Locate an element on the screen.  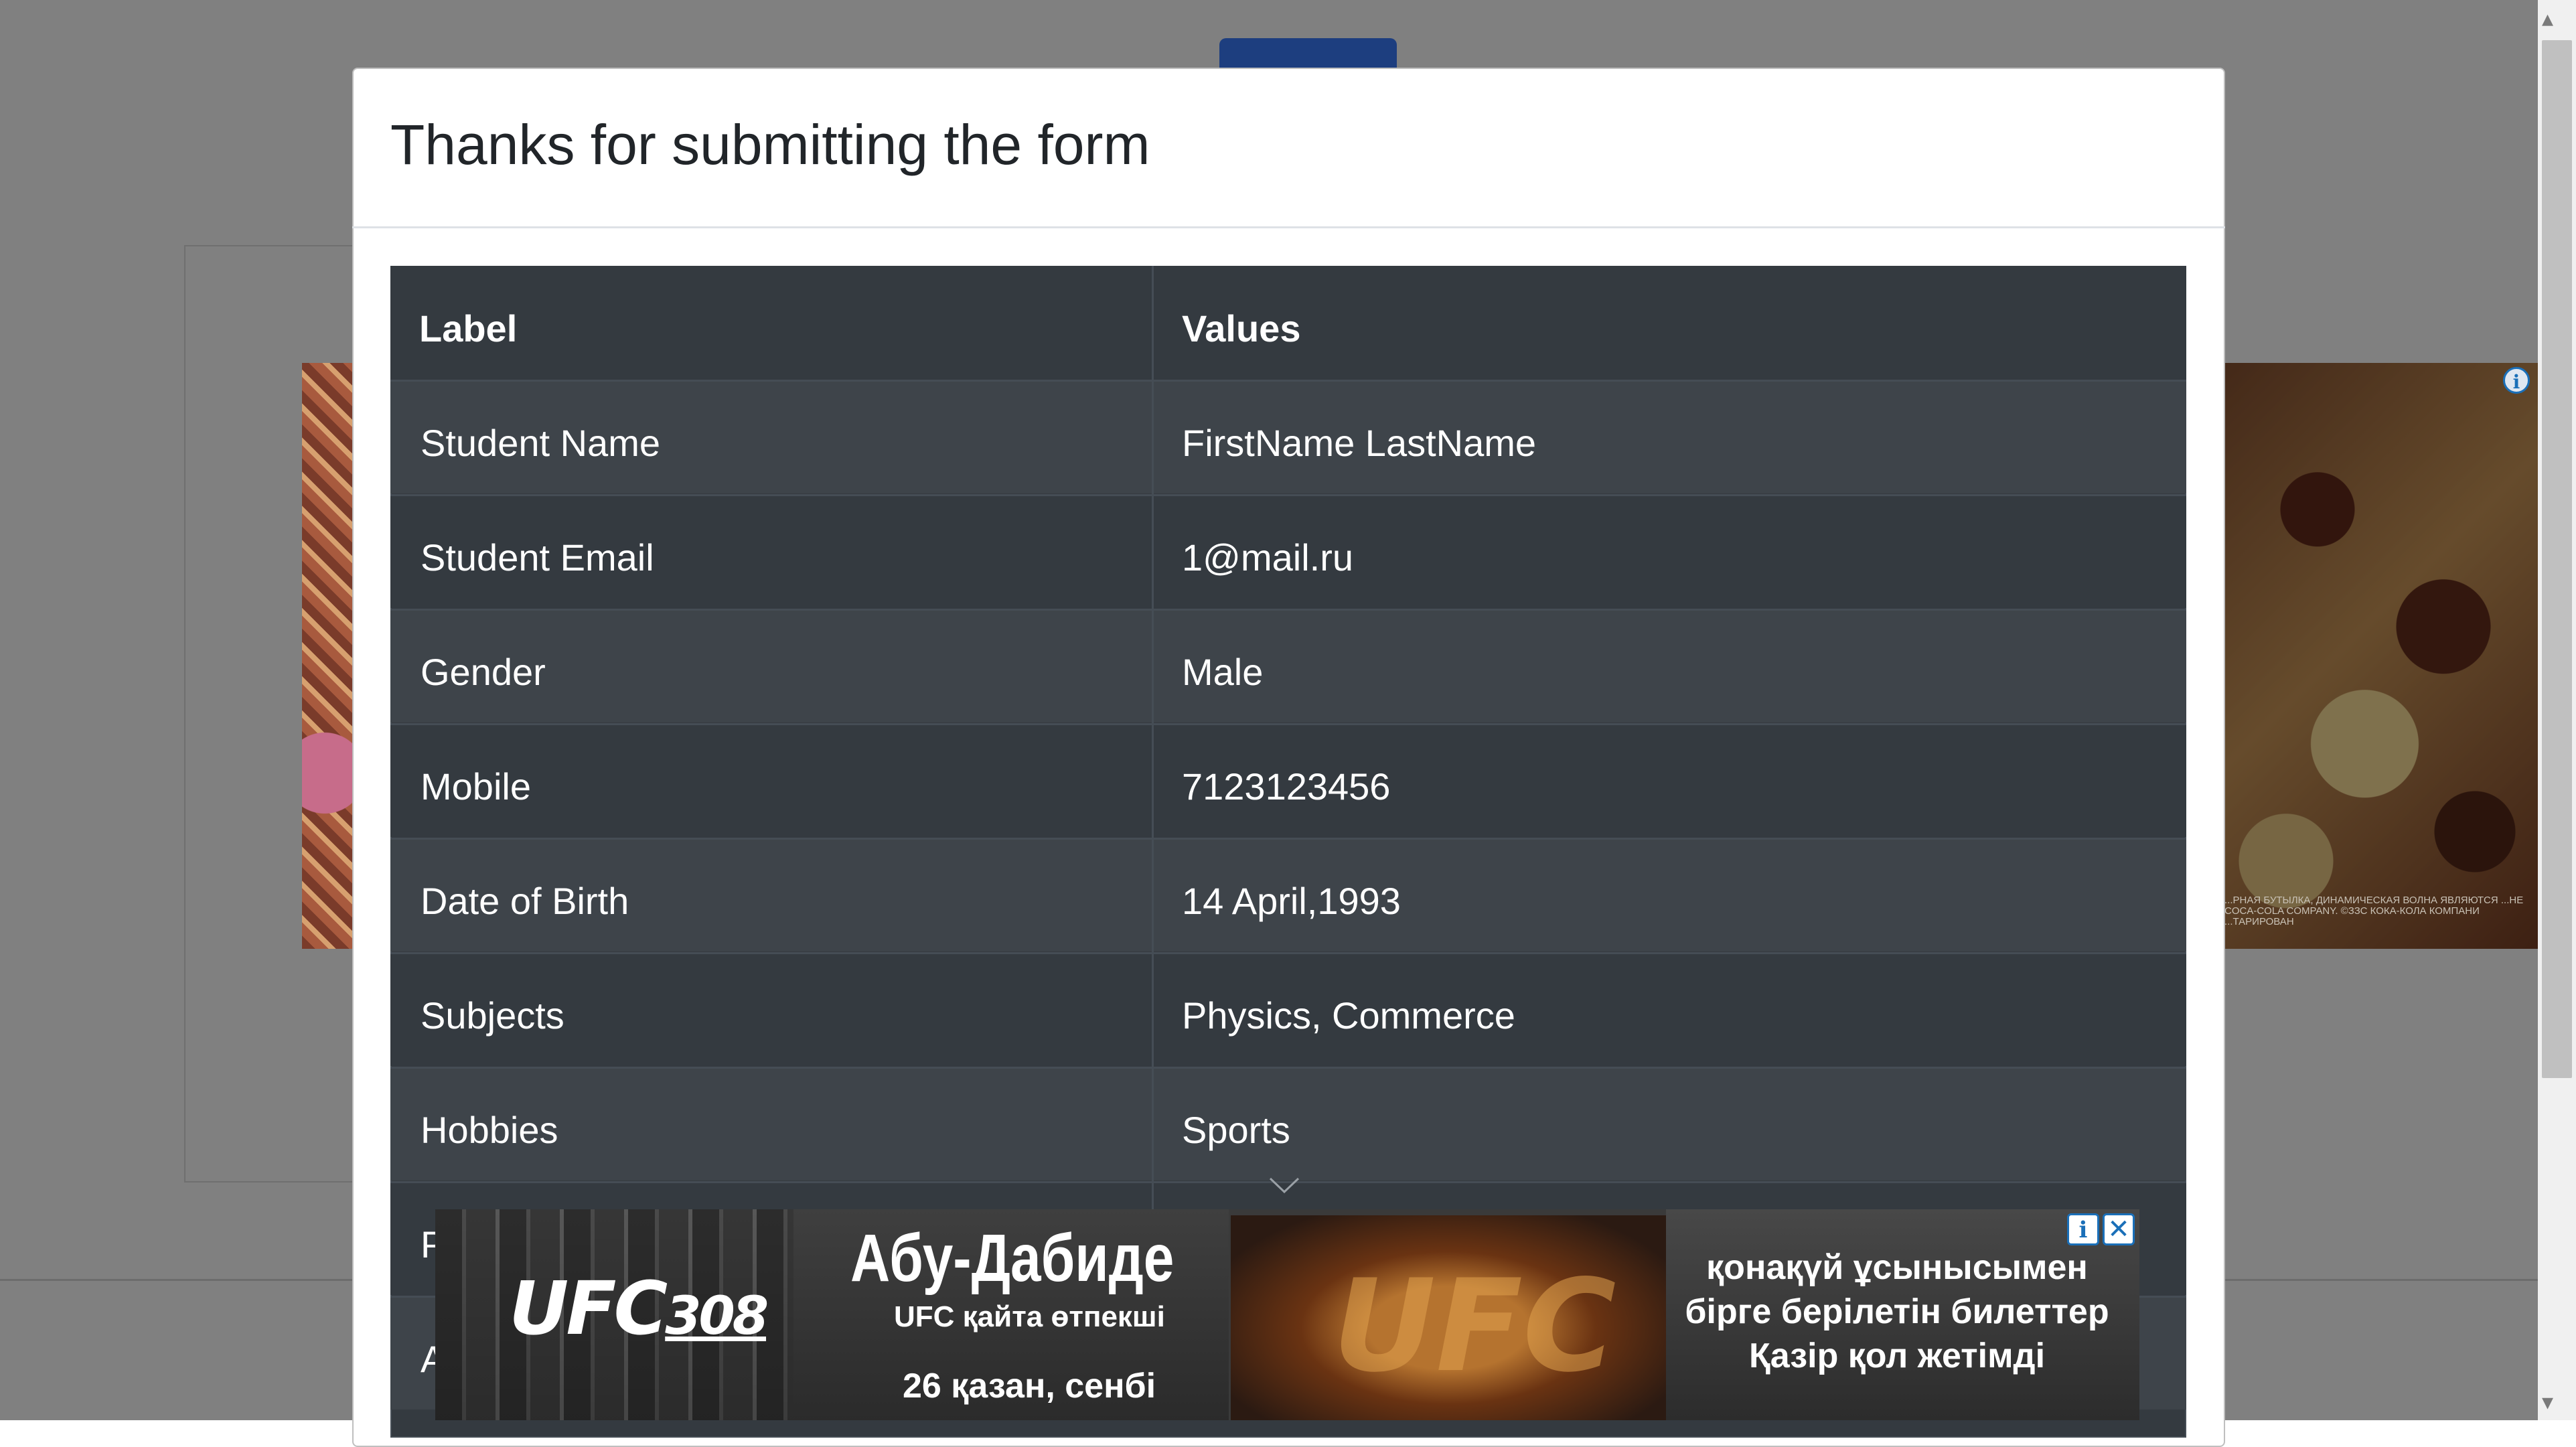
row-value: Sports is located at coordinates (1236, 1130).